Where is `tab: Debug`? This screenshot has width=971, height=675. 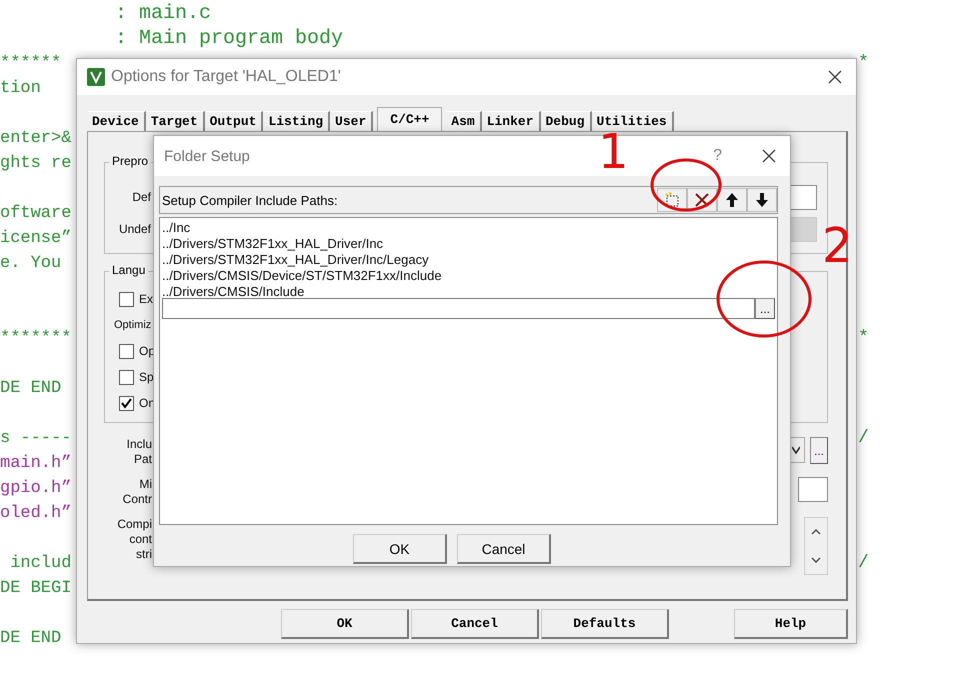
tab: Debug is located at coordinates (566, 121).